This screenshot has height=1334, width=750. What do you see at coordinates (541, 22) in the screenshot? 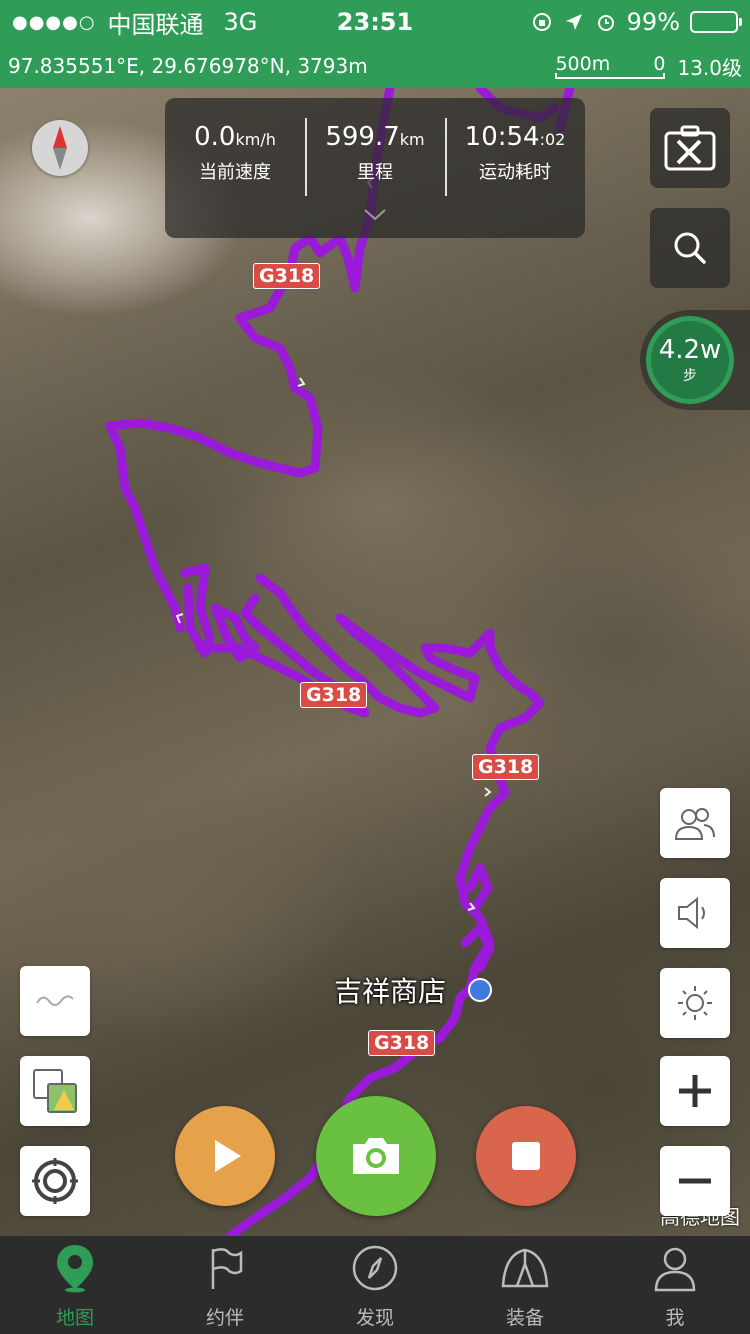
I see `orientation-lock-icon` at bounding box center [541, 22].